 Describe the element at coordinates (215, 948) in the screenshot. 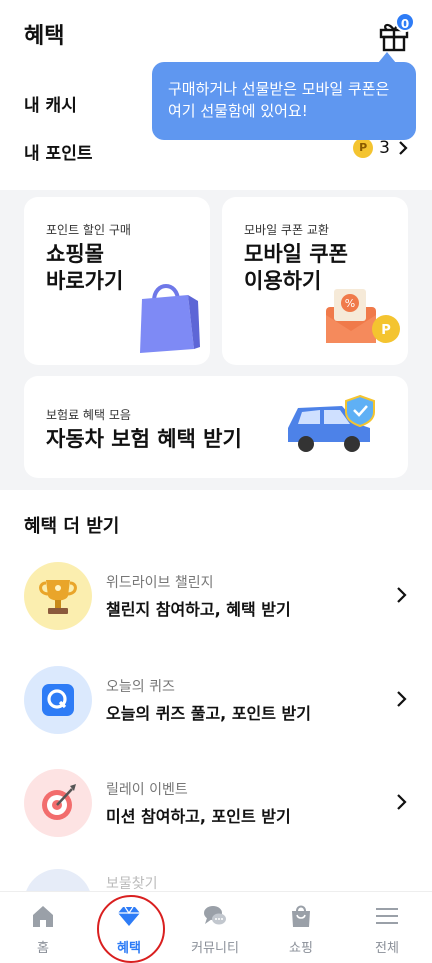

I see `tab-label: 커뮤니티` at that location.